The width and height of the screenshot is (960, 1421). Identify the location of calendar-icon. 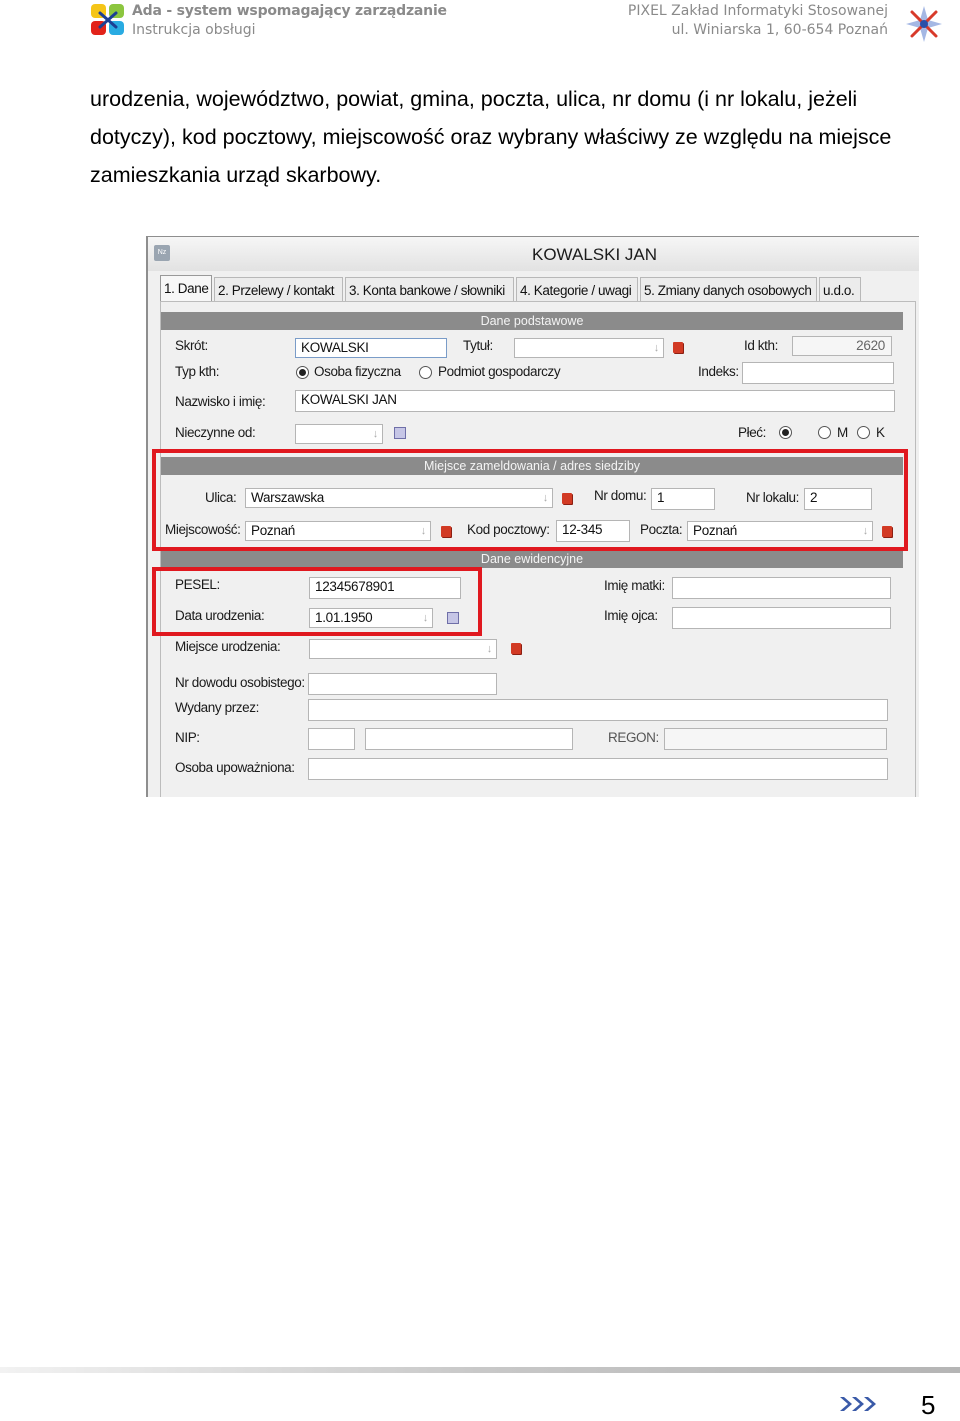
(400, 433).